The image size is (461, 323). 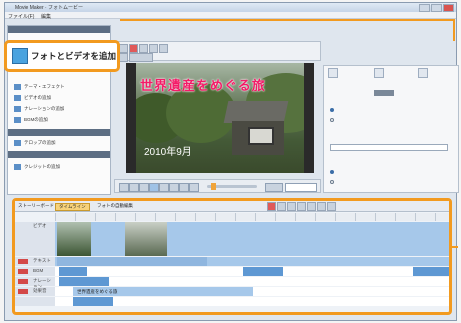 I want to click on zoom-select, so click(x=141, y=57).